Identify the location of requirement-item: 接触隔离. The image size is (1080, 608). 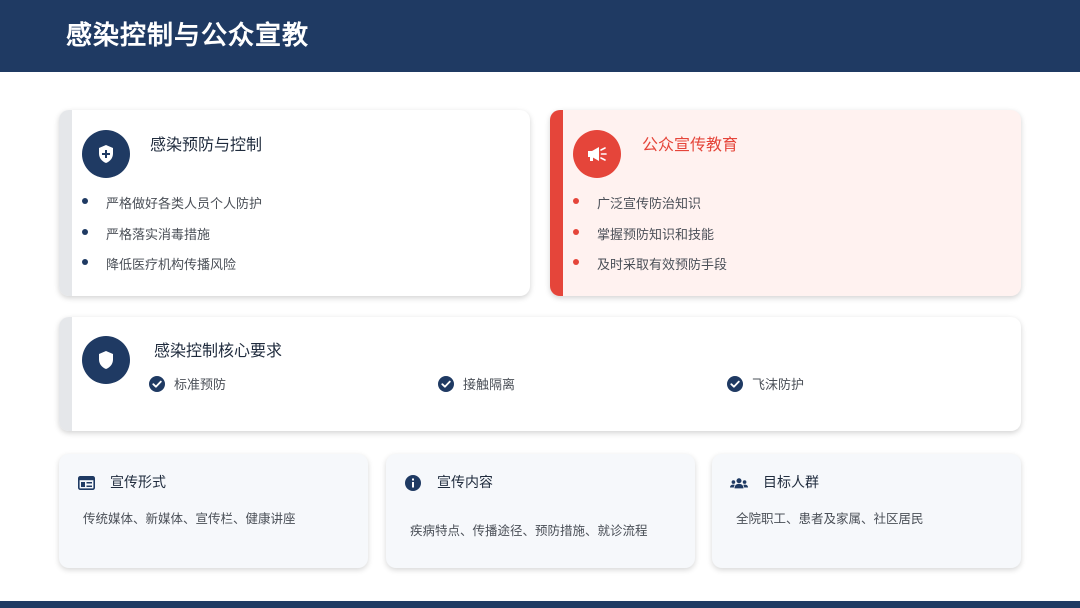
(476, 386).